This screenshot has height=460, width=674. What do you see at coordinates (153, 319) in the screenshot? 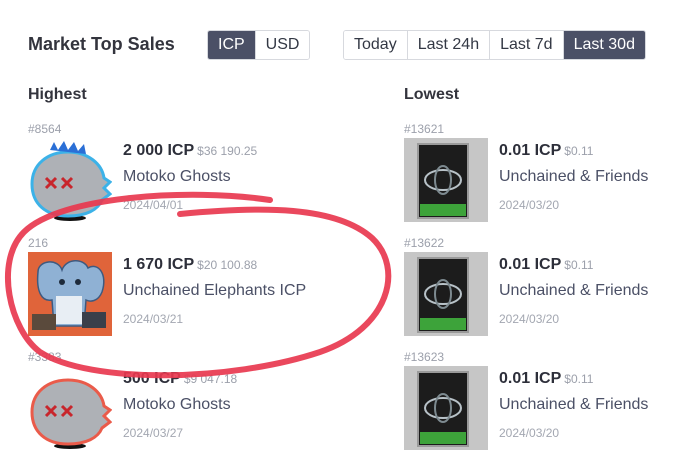
I see `sale-date: 2024/03/21` at bounding box center [153, 319].